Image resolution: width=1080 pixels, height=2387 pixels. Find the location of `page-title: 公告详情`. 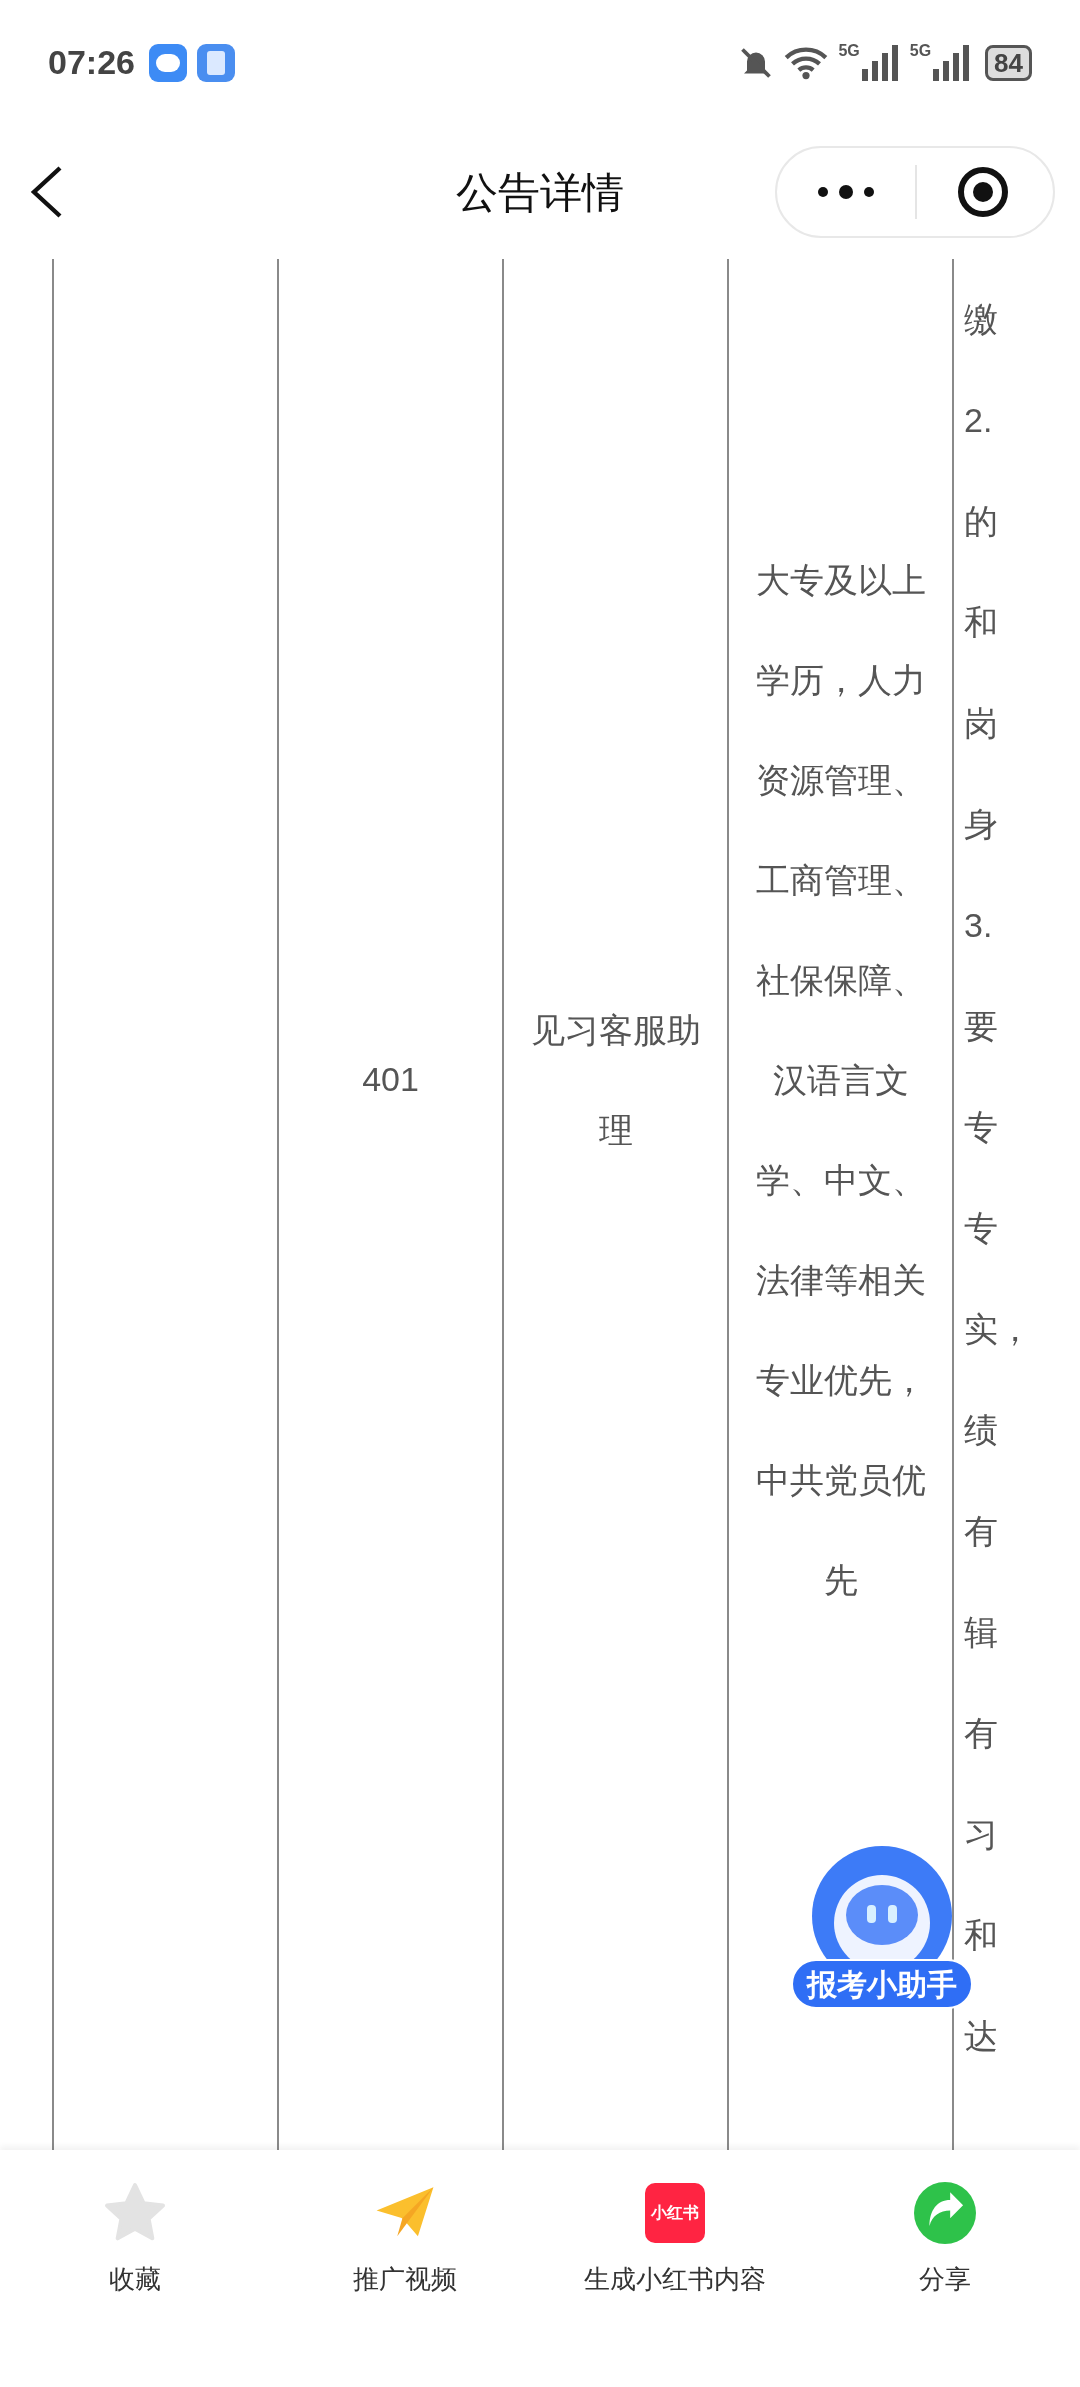

page-title: 公告详情 is located at coordinates (540, 192).